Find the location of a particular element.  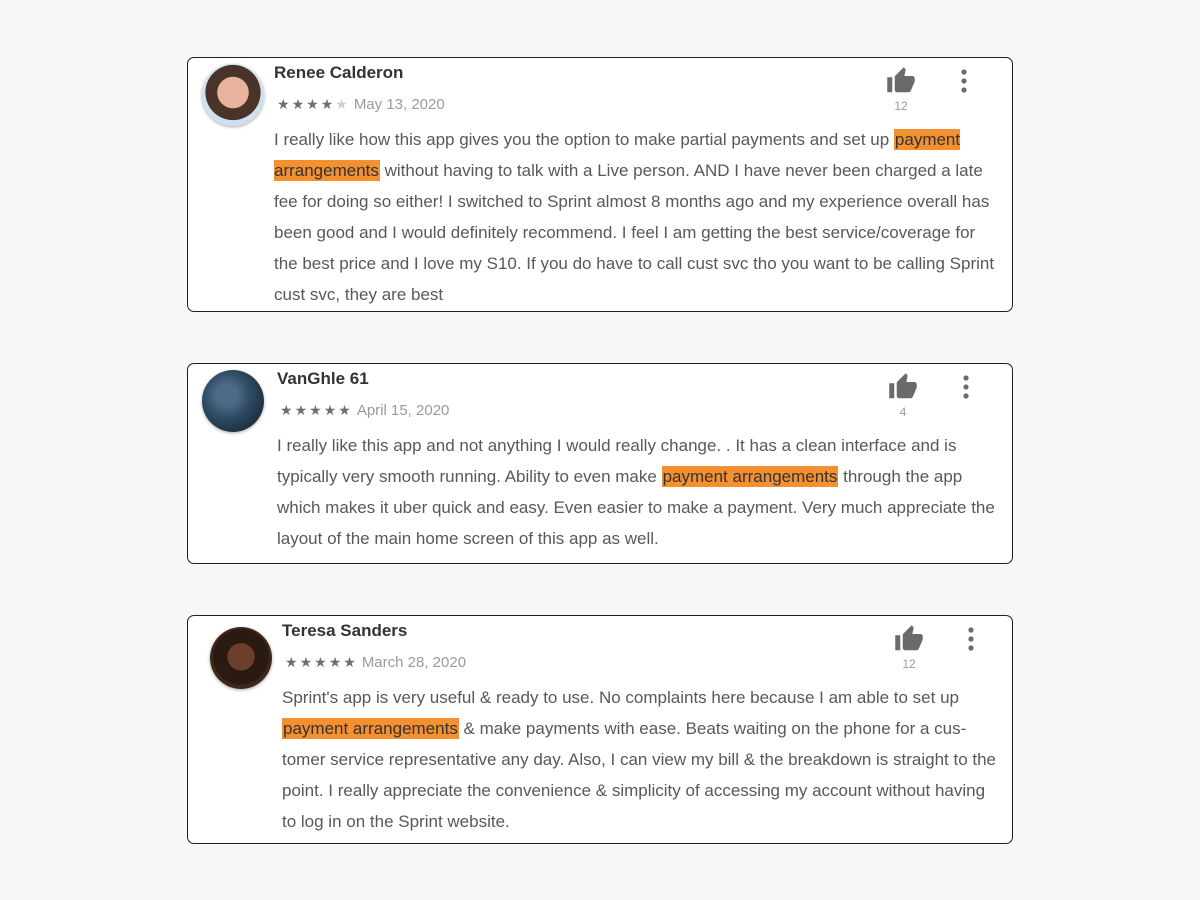

review-meta: ★ ★ ★ ★ ★ March 28, 2020 is located at coordinates (375, 662).